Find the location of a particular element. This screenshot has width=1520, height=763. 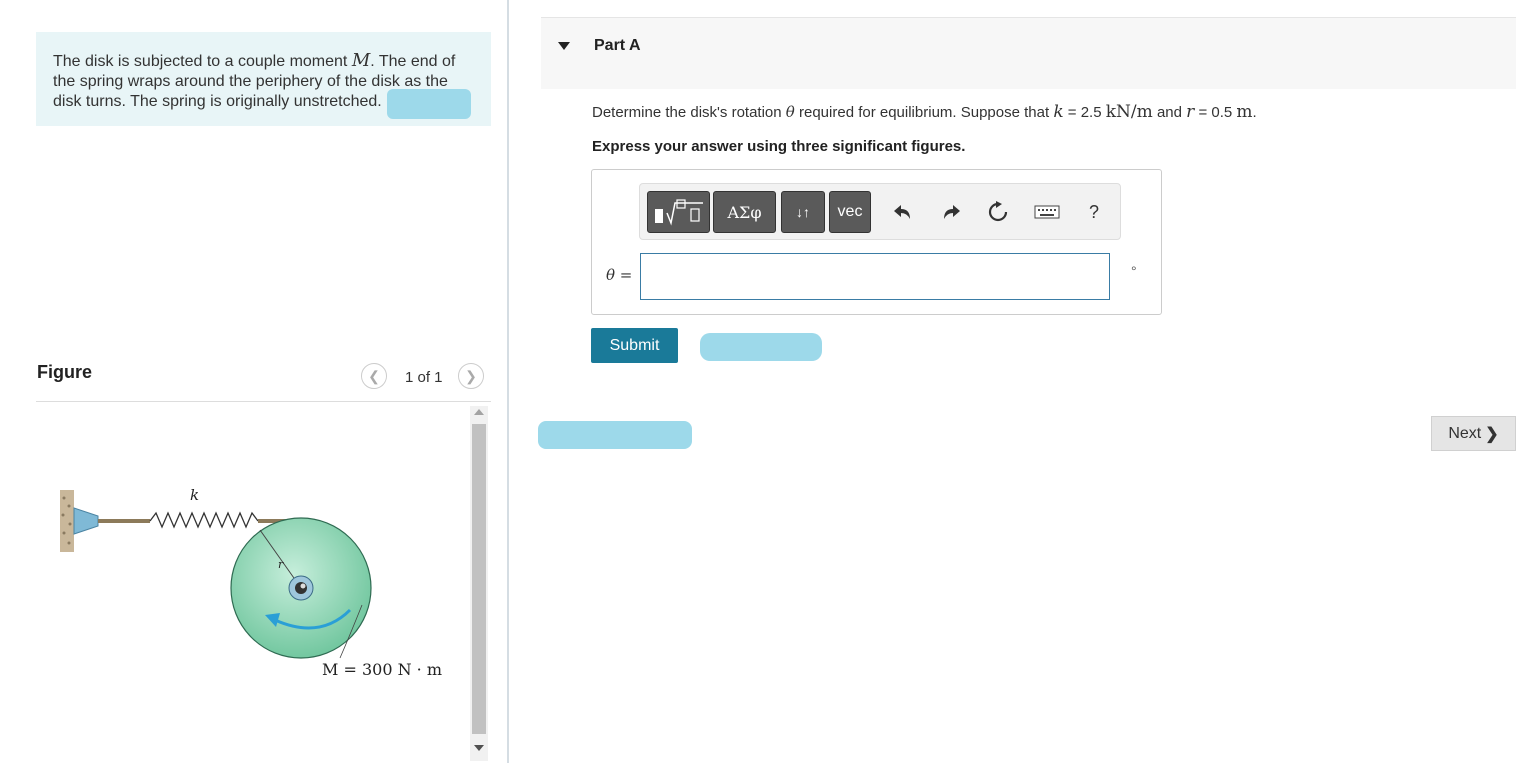

and-text: and is located at coordinates (1169, 112).